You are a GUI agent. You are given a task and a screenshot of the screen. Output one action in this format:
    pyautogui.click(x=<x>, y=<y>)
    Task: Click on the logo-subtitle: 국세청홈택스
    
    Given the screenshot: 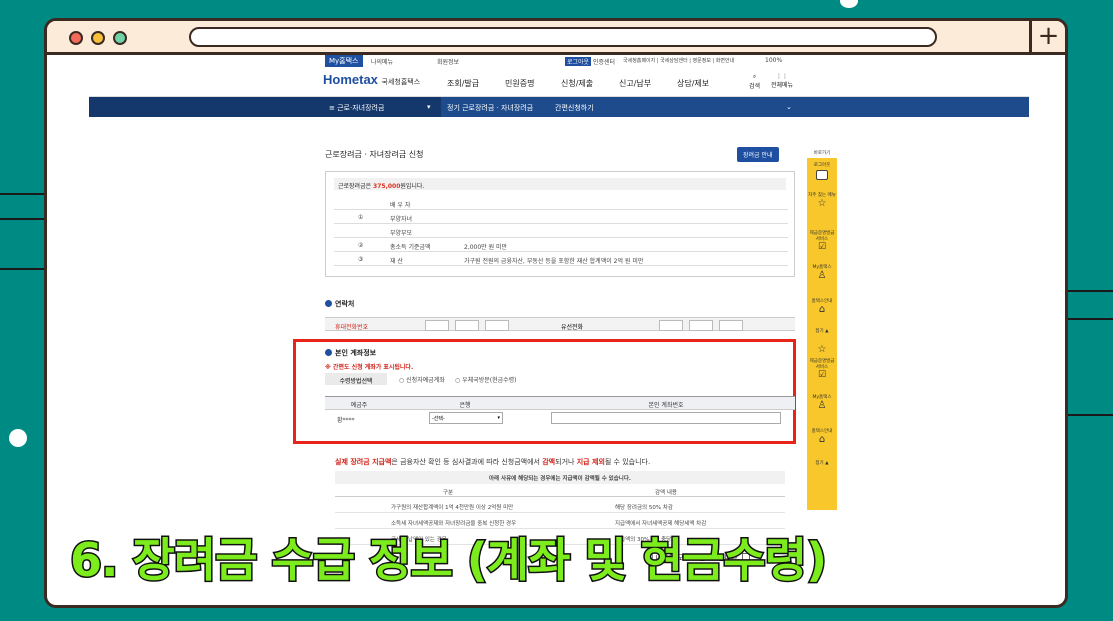 What is the action you would take?
    pyautogui.click(x=401, y=82)
    